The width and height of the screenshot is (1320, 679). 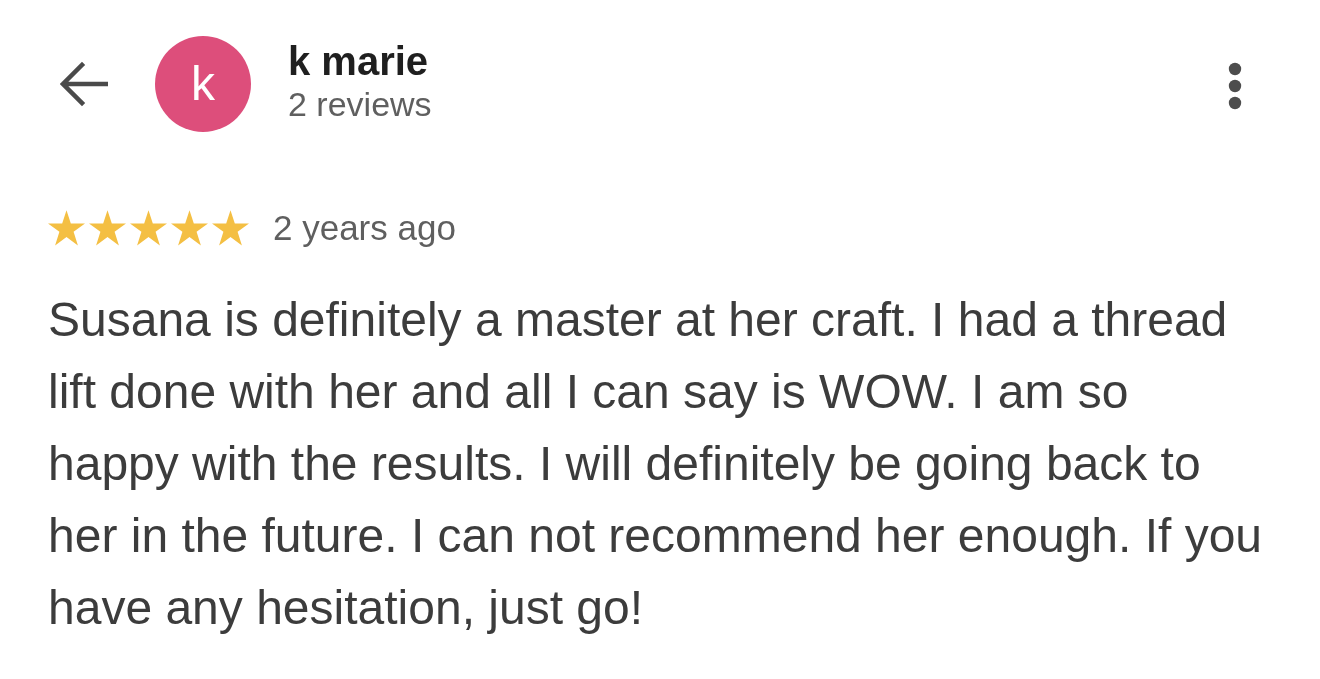 What do you see at coordinates (364, 228) in the screenshot?
I see `review-time: 2 years ago` at bounding box center [364, 228].